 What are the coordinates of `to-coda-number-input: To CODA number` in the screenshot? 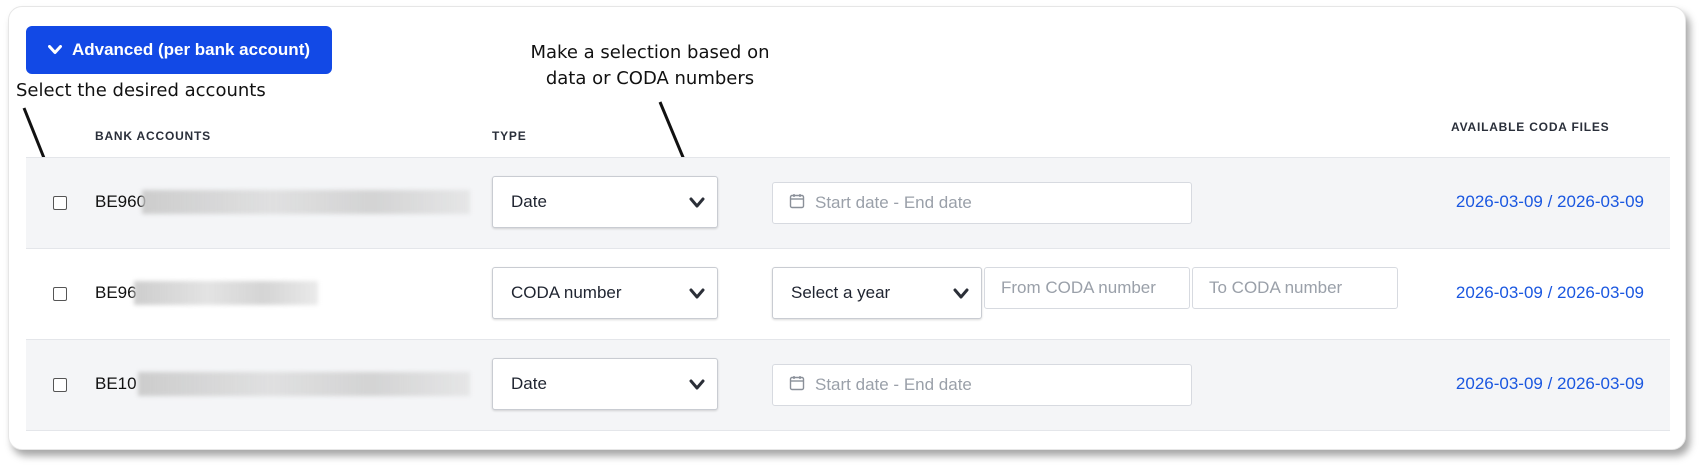 It's located at (1295, 288).